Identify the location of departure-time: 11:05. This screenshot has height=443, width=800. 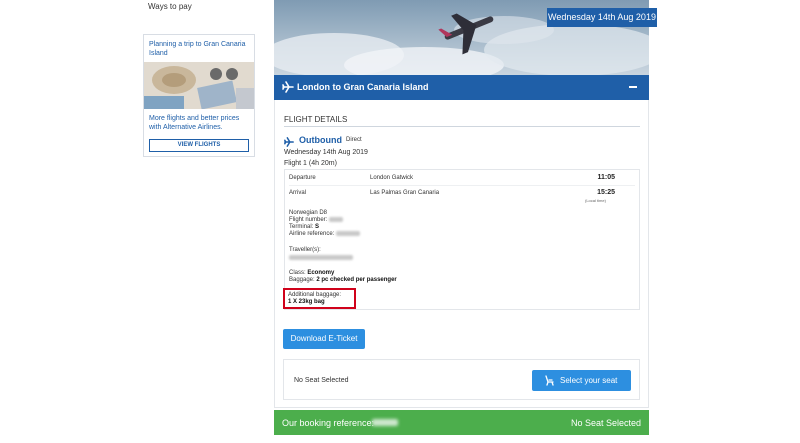
(606, 177).